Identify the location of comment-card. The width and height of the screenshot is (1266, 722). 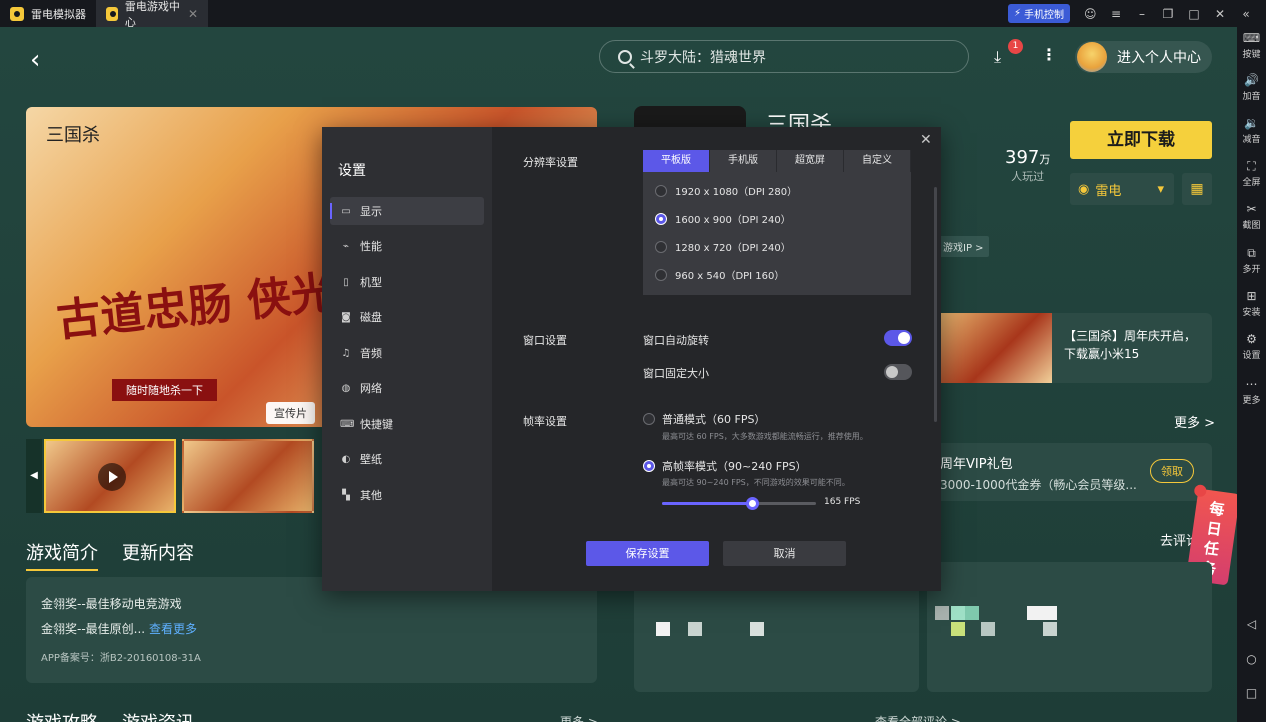
(1069, 627).